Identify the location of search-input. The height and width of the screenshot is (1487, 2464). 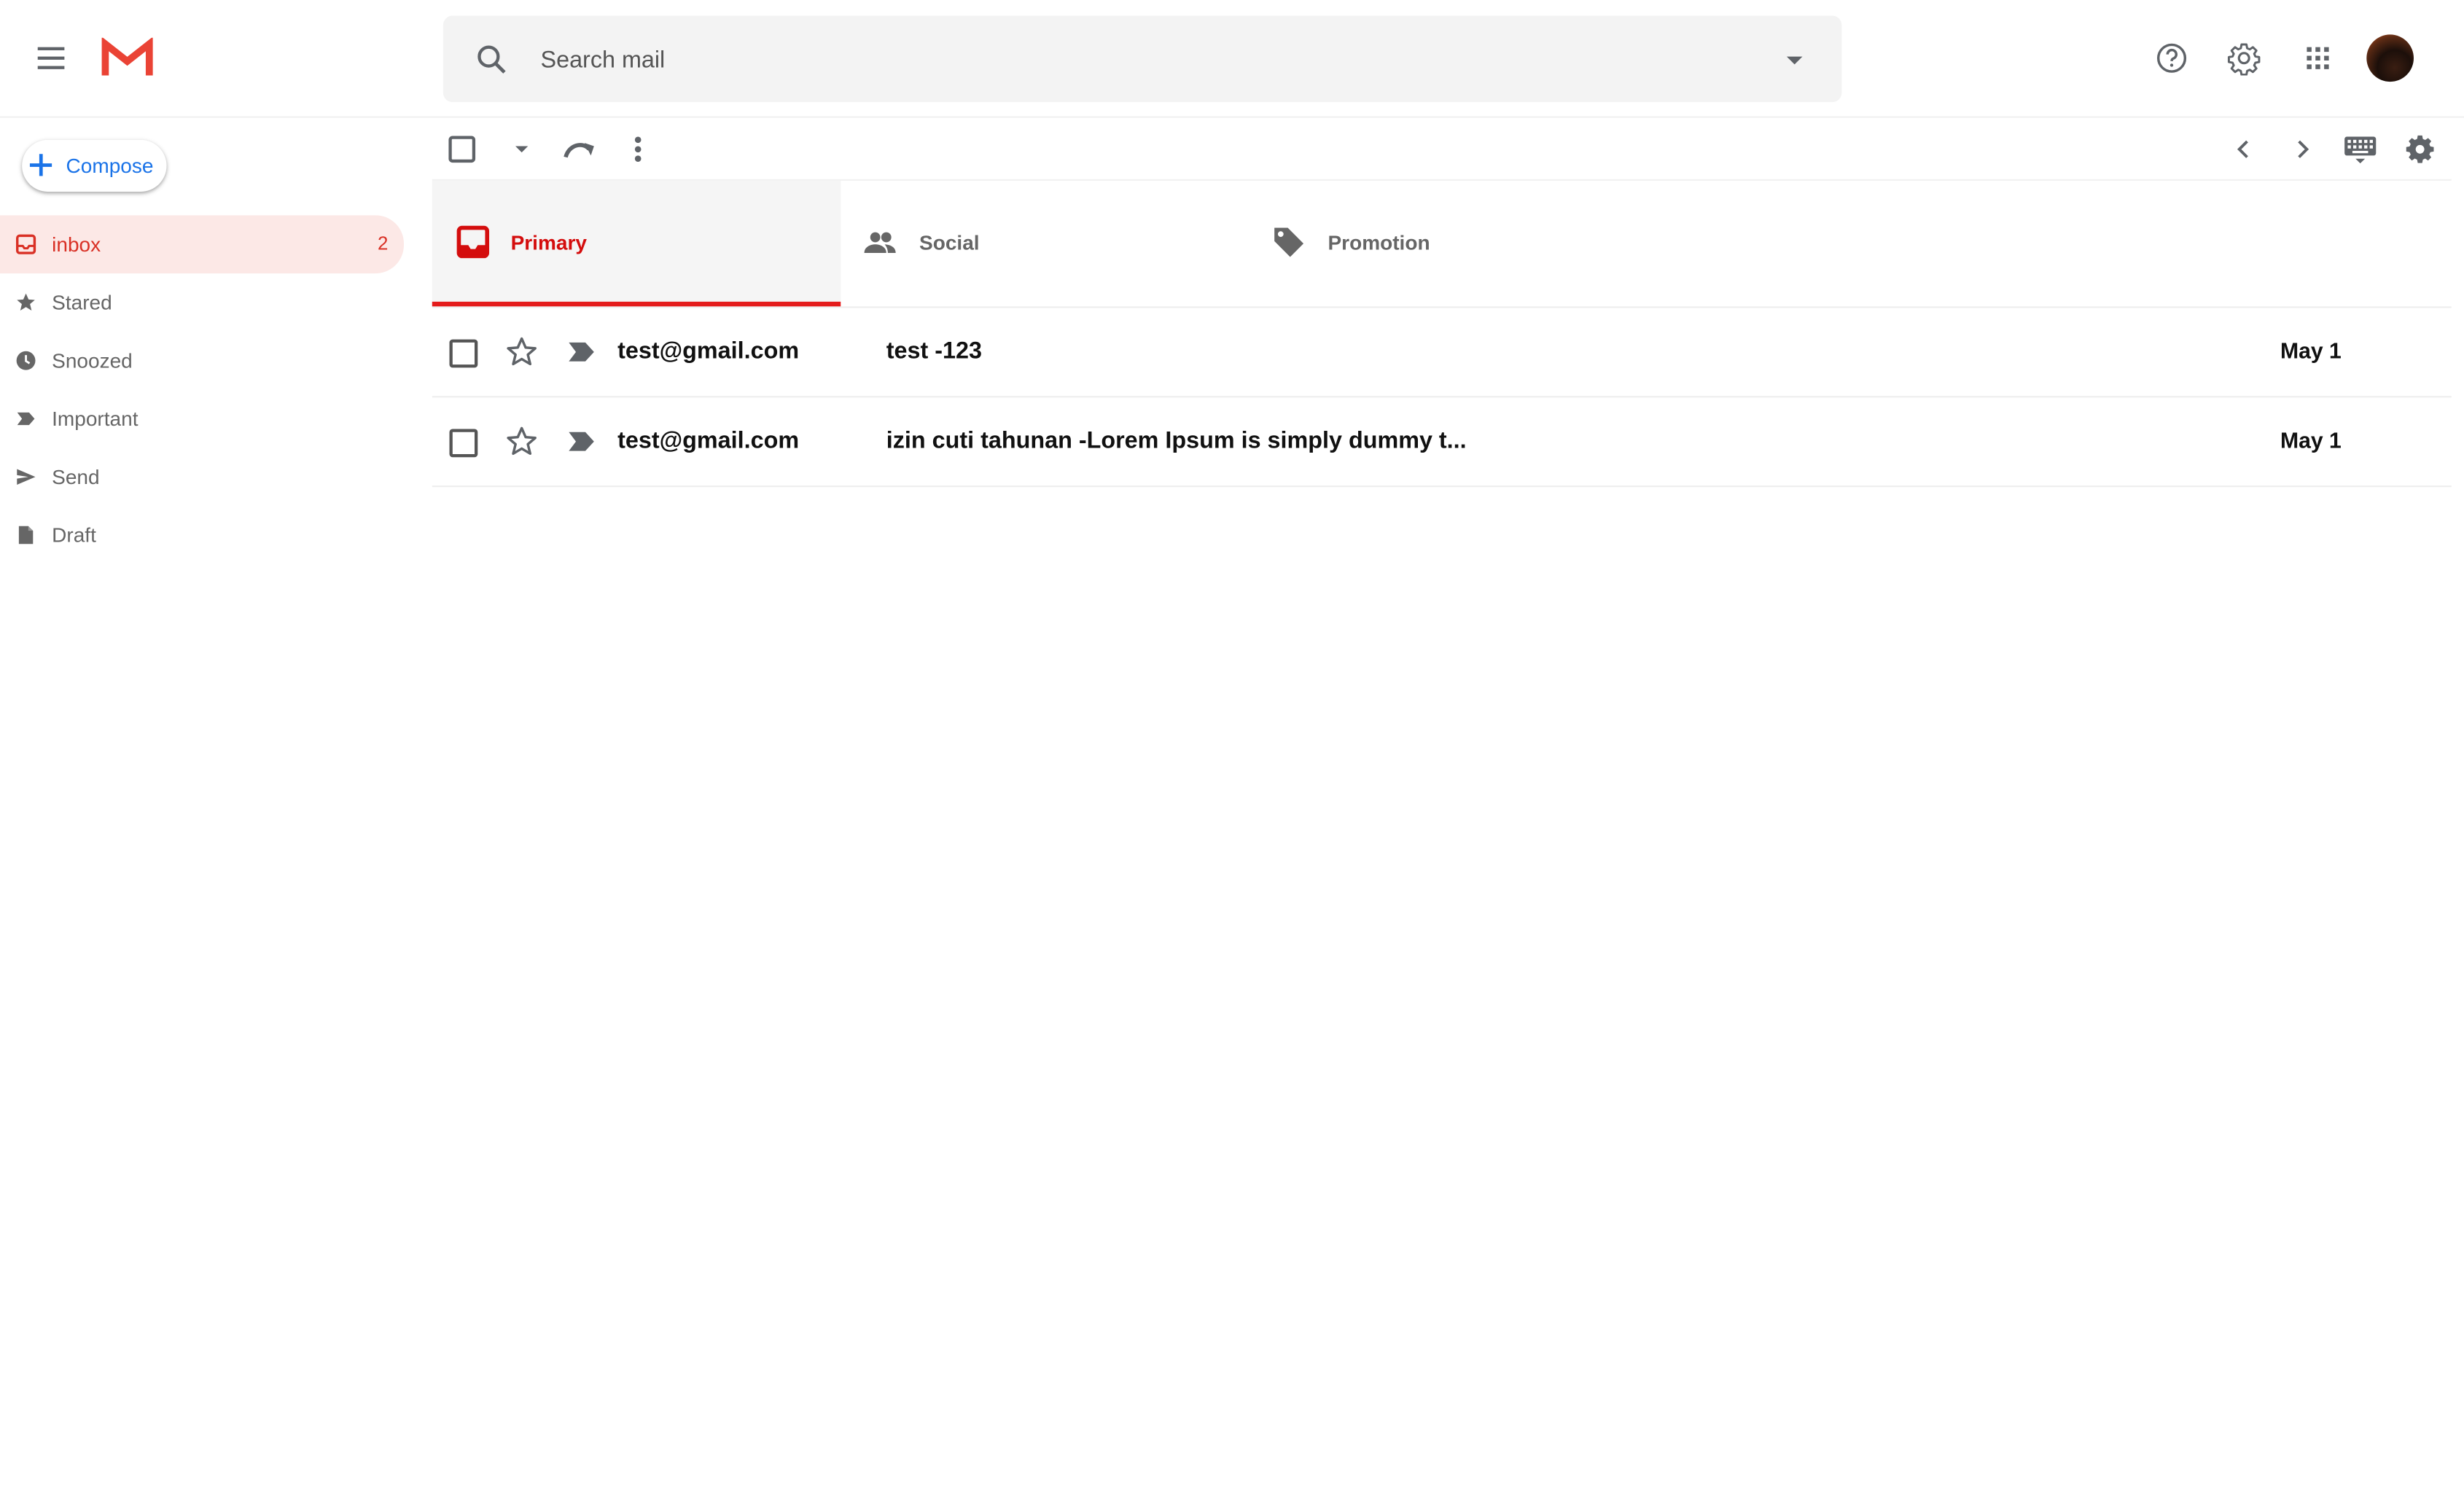
(1138, 59).